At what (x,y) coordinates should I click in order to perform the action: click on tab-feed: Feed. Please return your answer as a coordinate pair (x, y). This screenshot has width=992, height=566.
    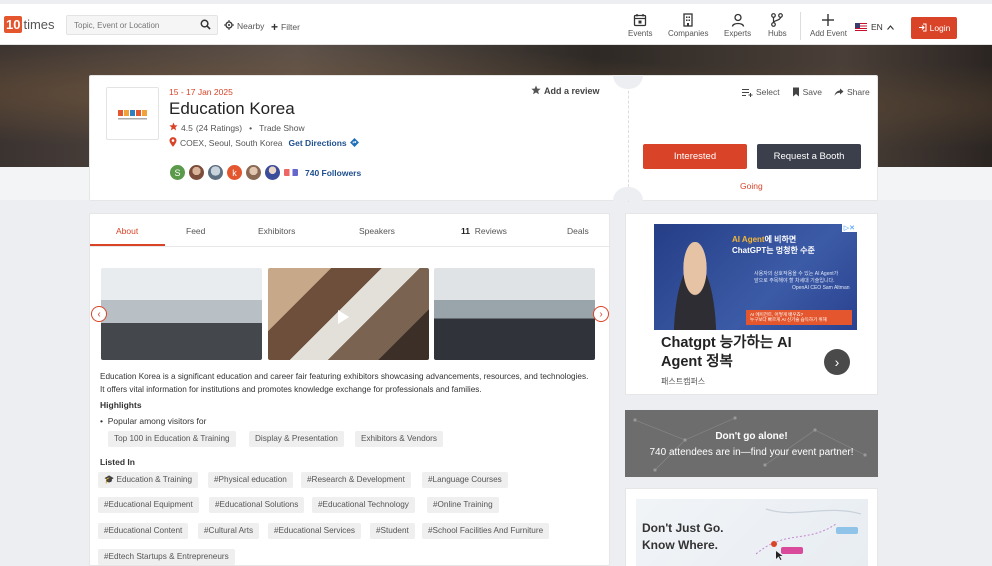
    Looking at the image, I should click on (195, 231).